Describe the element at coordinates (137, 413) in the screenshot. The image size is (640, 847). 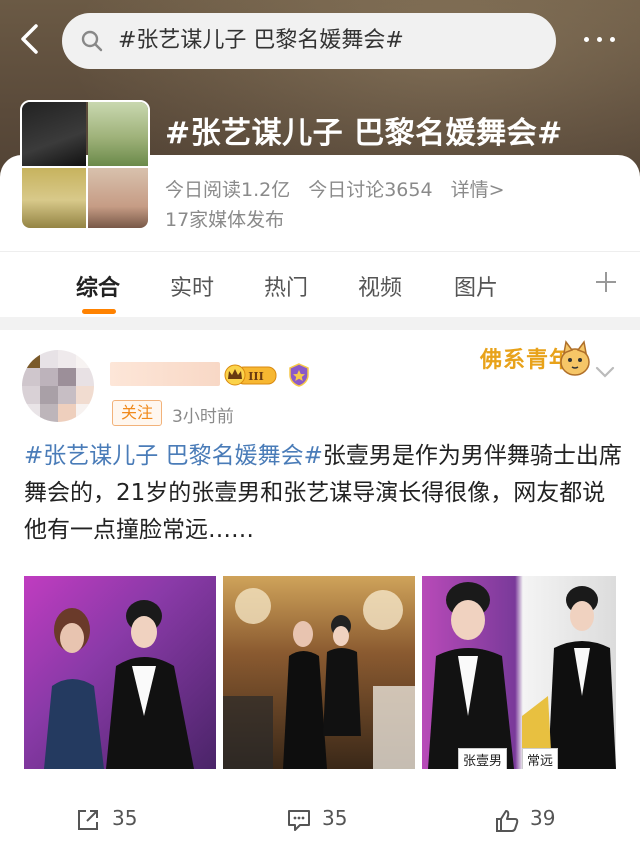
I see `follow-button: 关注` at that location.